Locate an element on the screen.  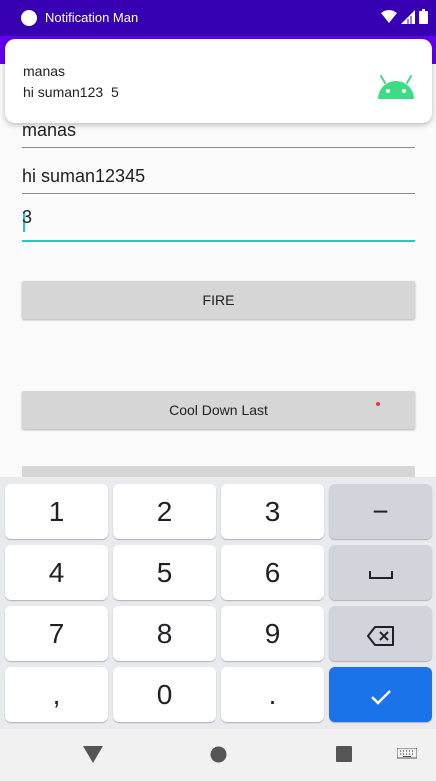
key-backspace is located at coordinates (380, 633).